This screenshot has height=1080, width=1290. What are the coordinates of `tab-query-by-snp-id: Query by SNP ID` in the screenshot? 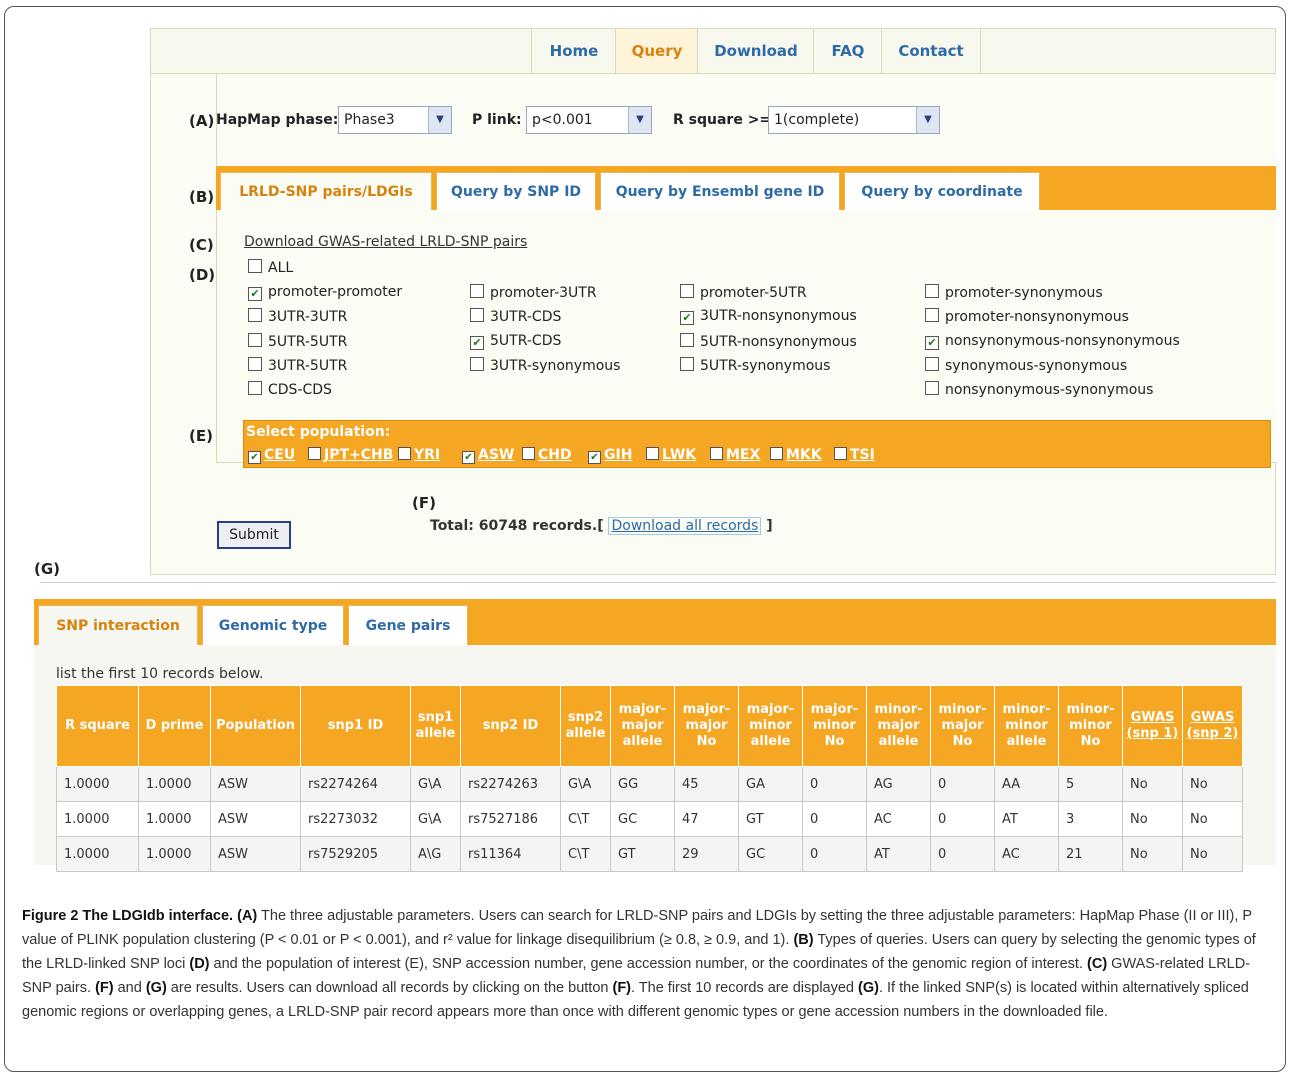 It's located at (516, 191).